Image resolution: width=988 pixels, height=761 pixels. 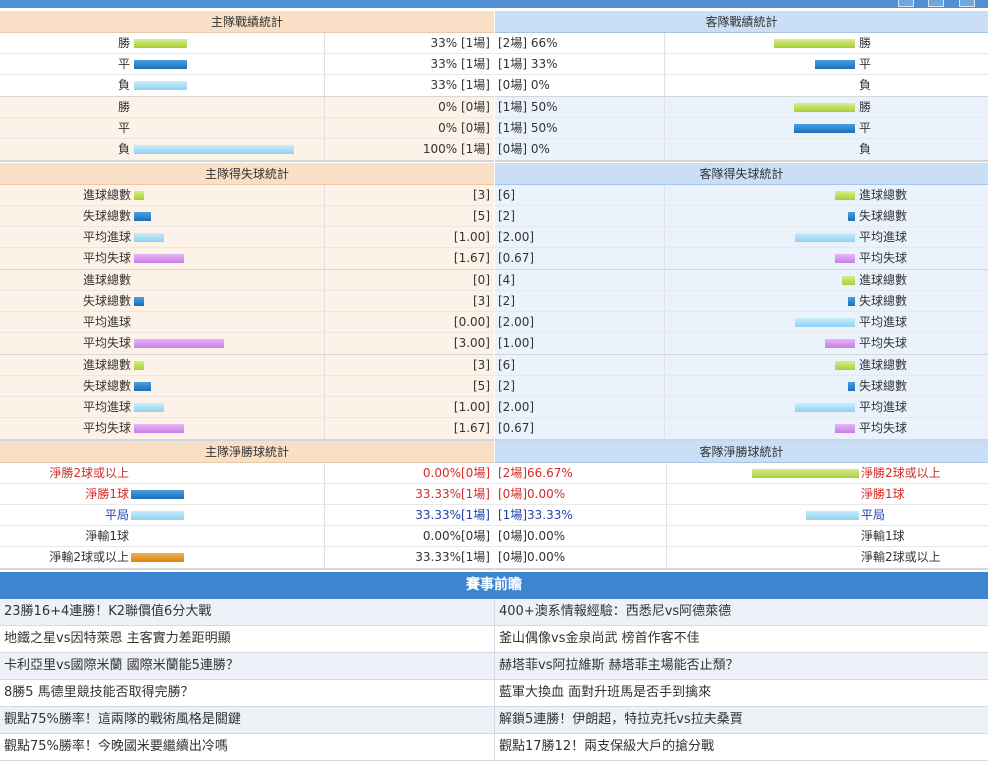 I want to click on record-value: 33% [1場], so click(x=460, y=43).